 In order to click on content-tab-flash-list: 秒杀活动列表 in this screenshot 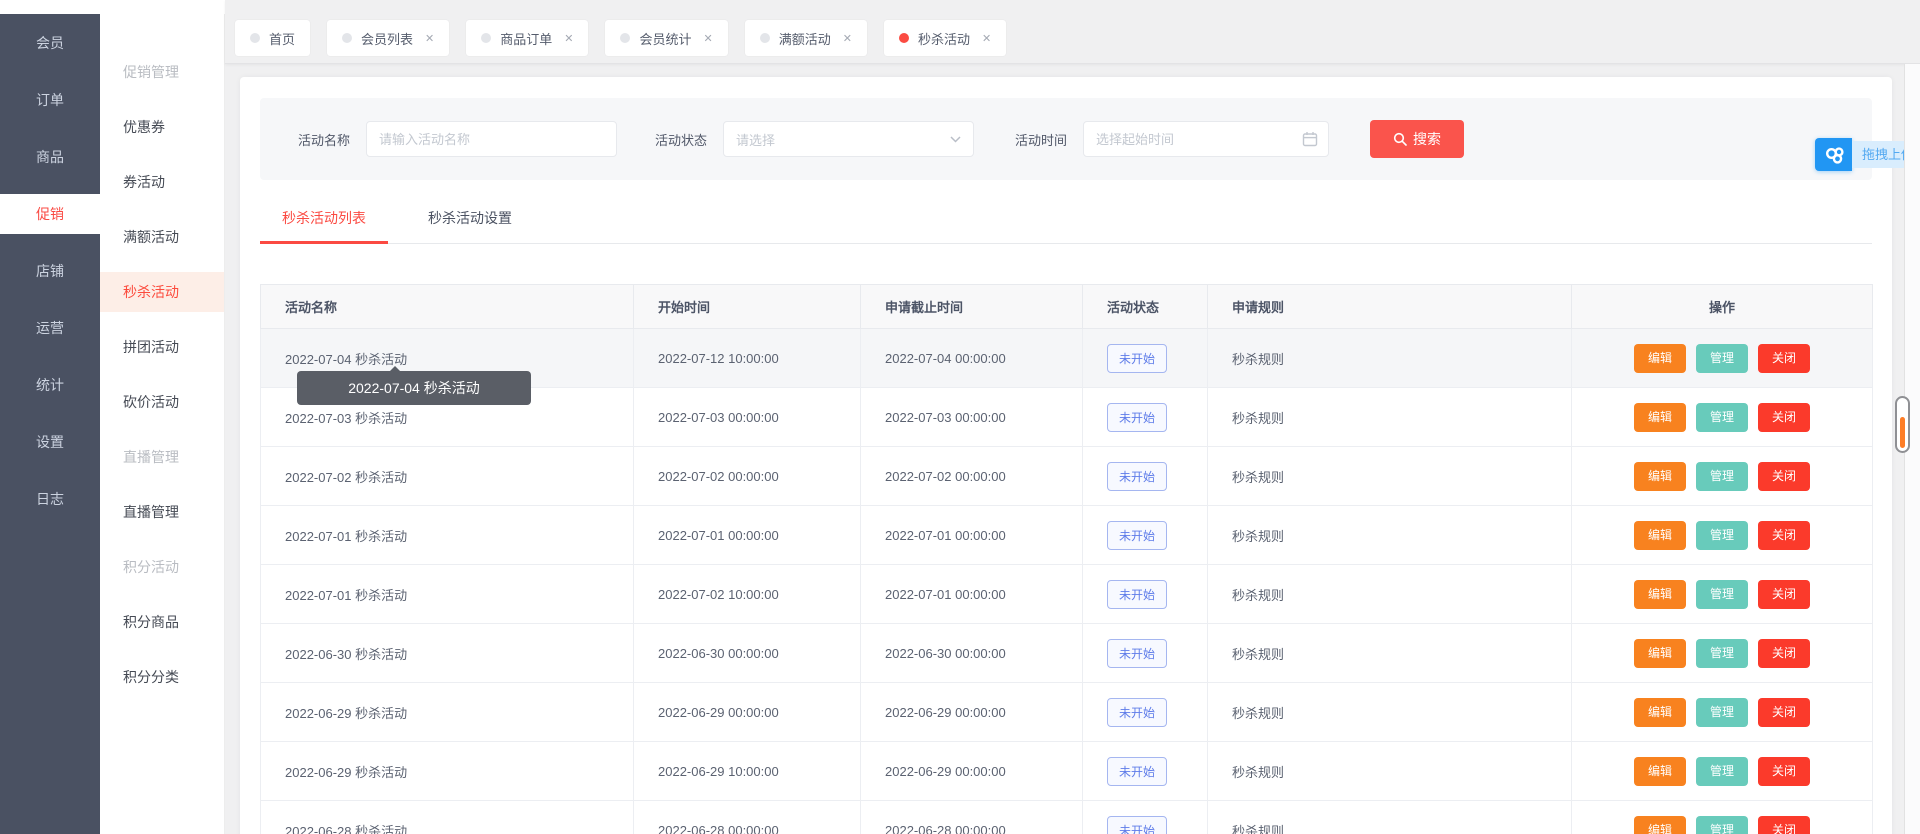, I will do `click(324, 219)`.